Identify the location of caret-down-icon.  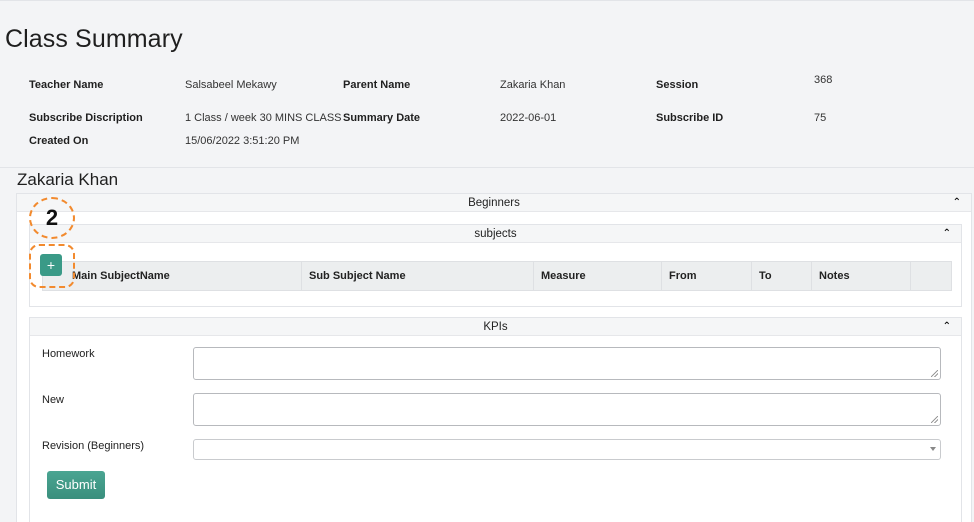
(933, 449).